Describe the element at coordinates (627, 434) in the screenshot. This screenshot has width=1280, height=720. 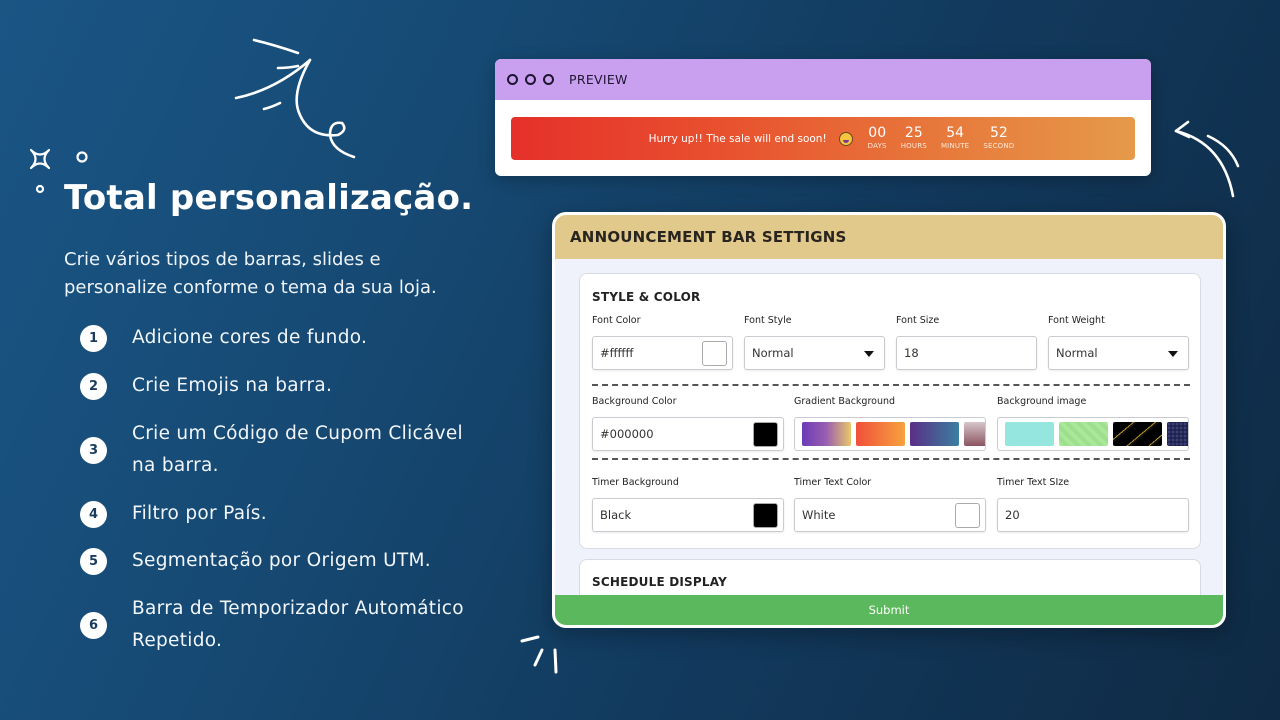
I see `background-color-value: #000000` at that location.